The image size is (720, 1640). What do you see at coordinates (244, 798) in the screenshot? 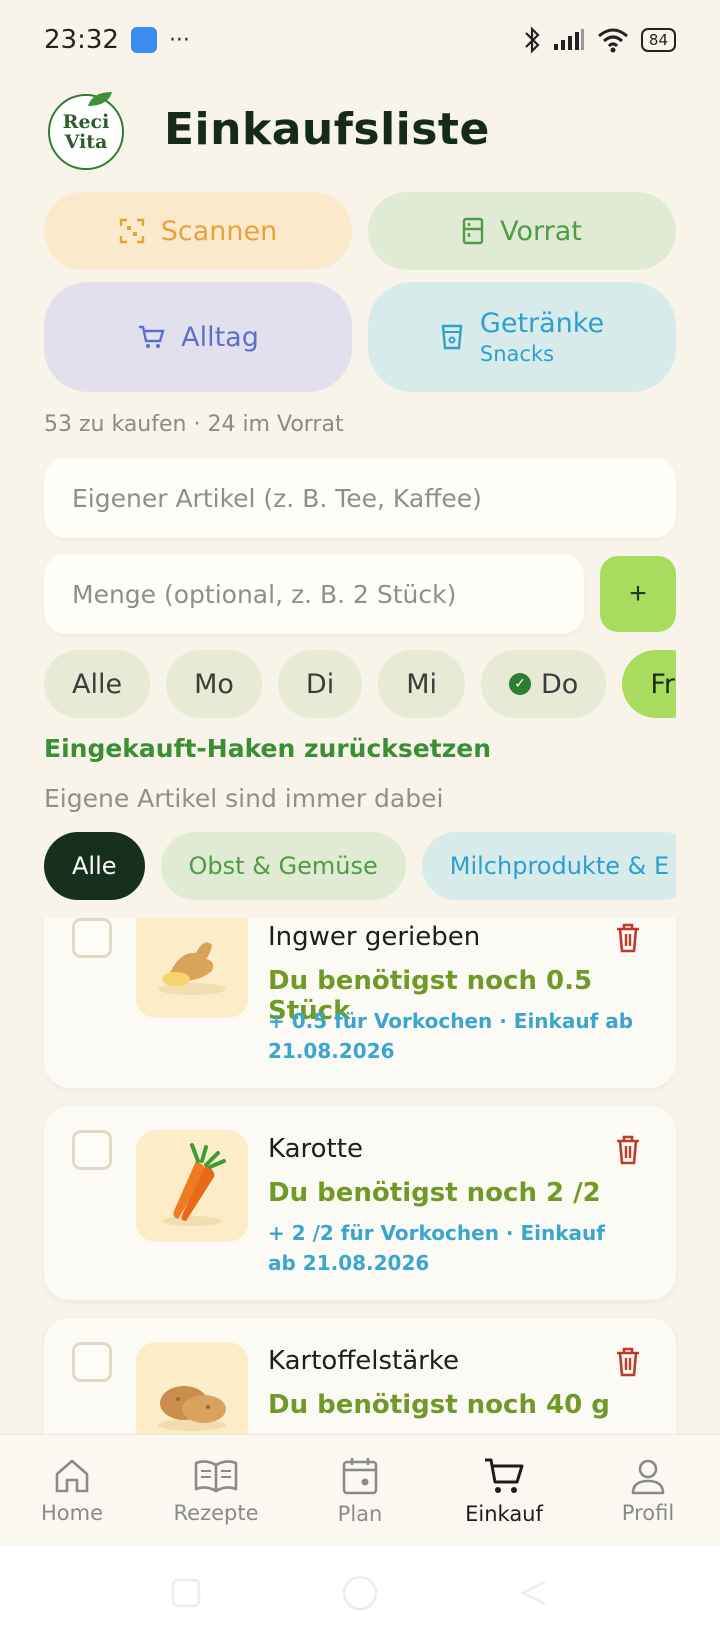
I see `custom-items-note: Eigene Artikel sind immer dabei` at bounding box center [244, 798].